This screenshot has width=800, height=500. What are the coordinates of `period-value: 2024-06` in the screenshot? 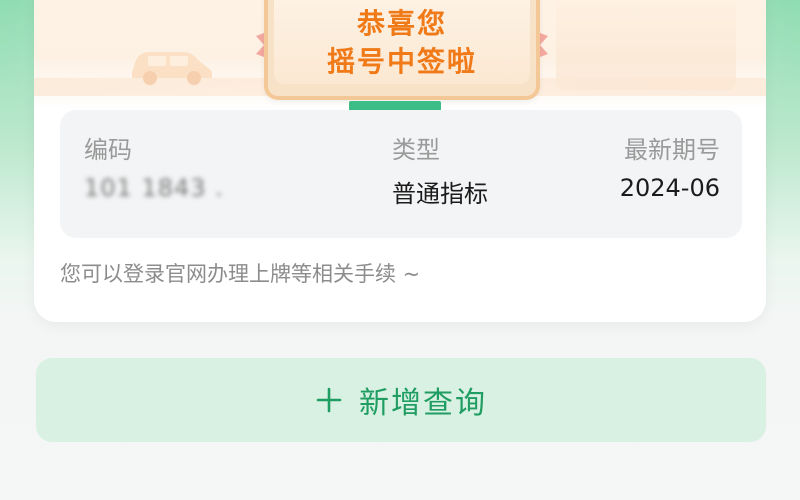 It's located at (669, 188).